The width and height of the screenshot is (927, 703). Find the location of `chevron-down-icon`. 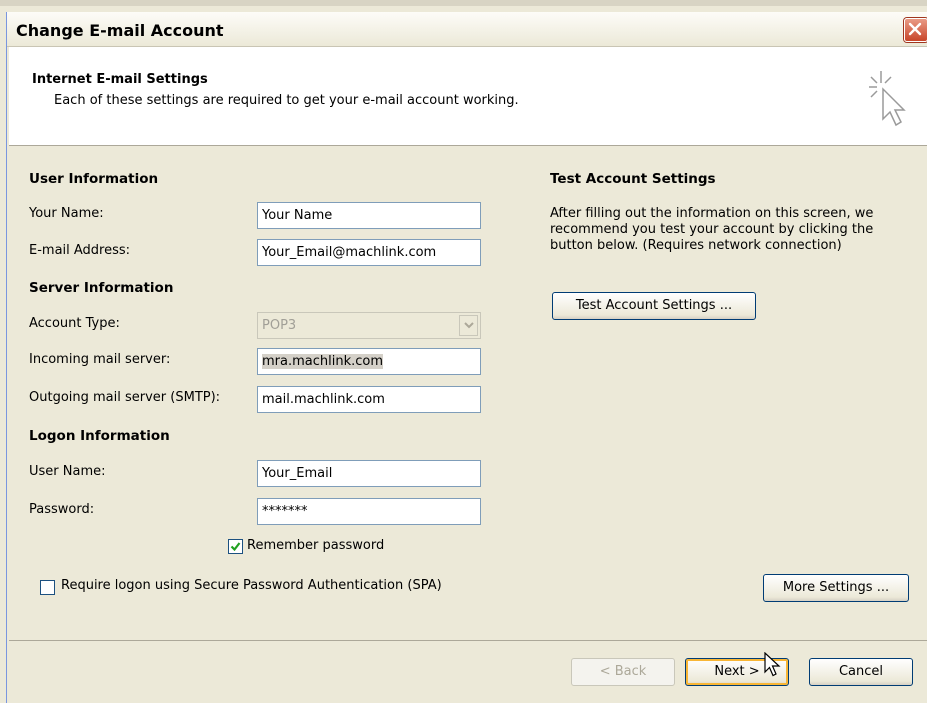

chevron-down-icon is located at coordinates (469, 325).